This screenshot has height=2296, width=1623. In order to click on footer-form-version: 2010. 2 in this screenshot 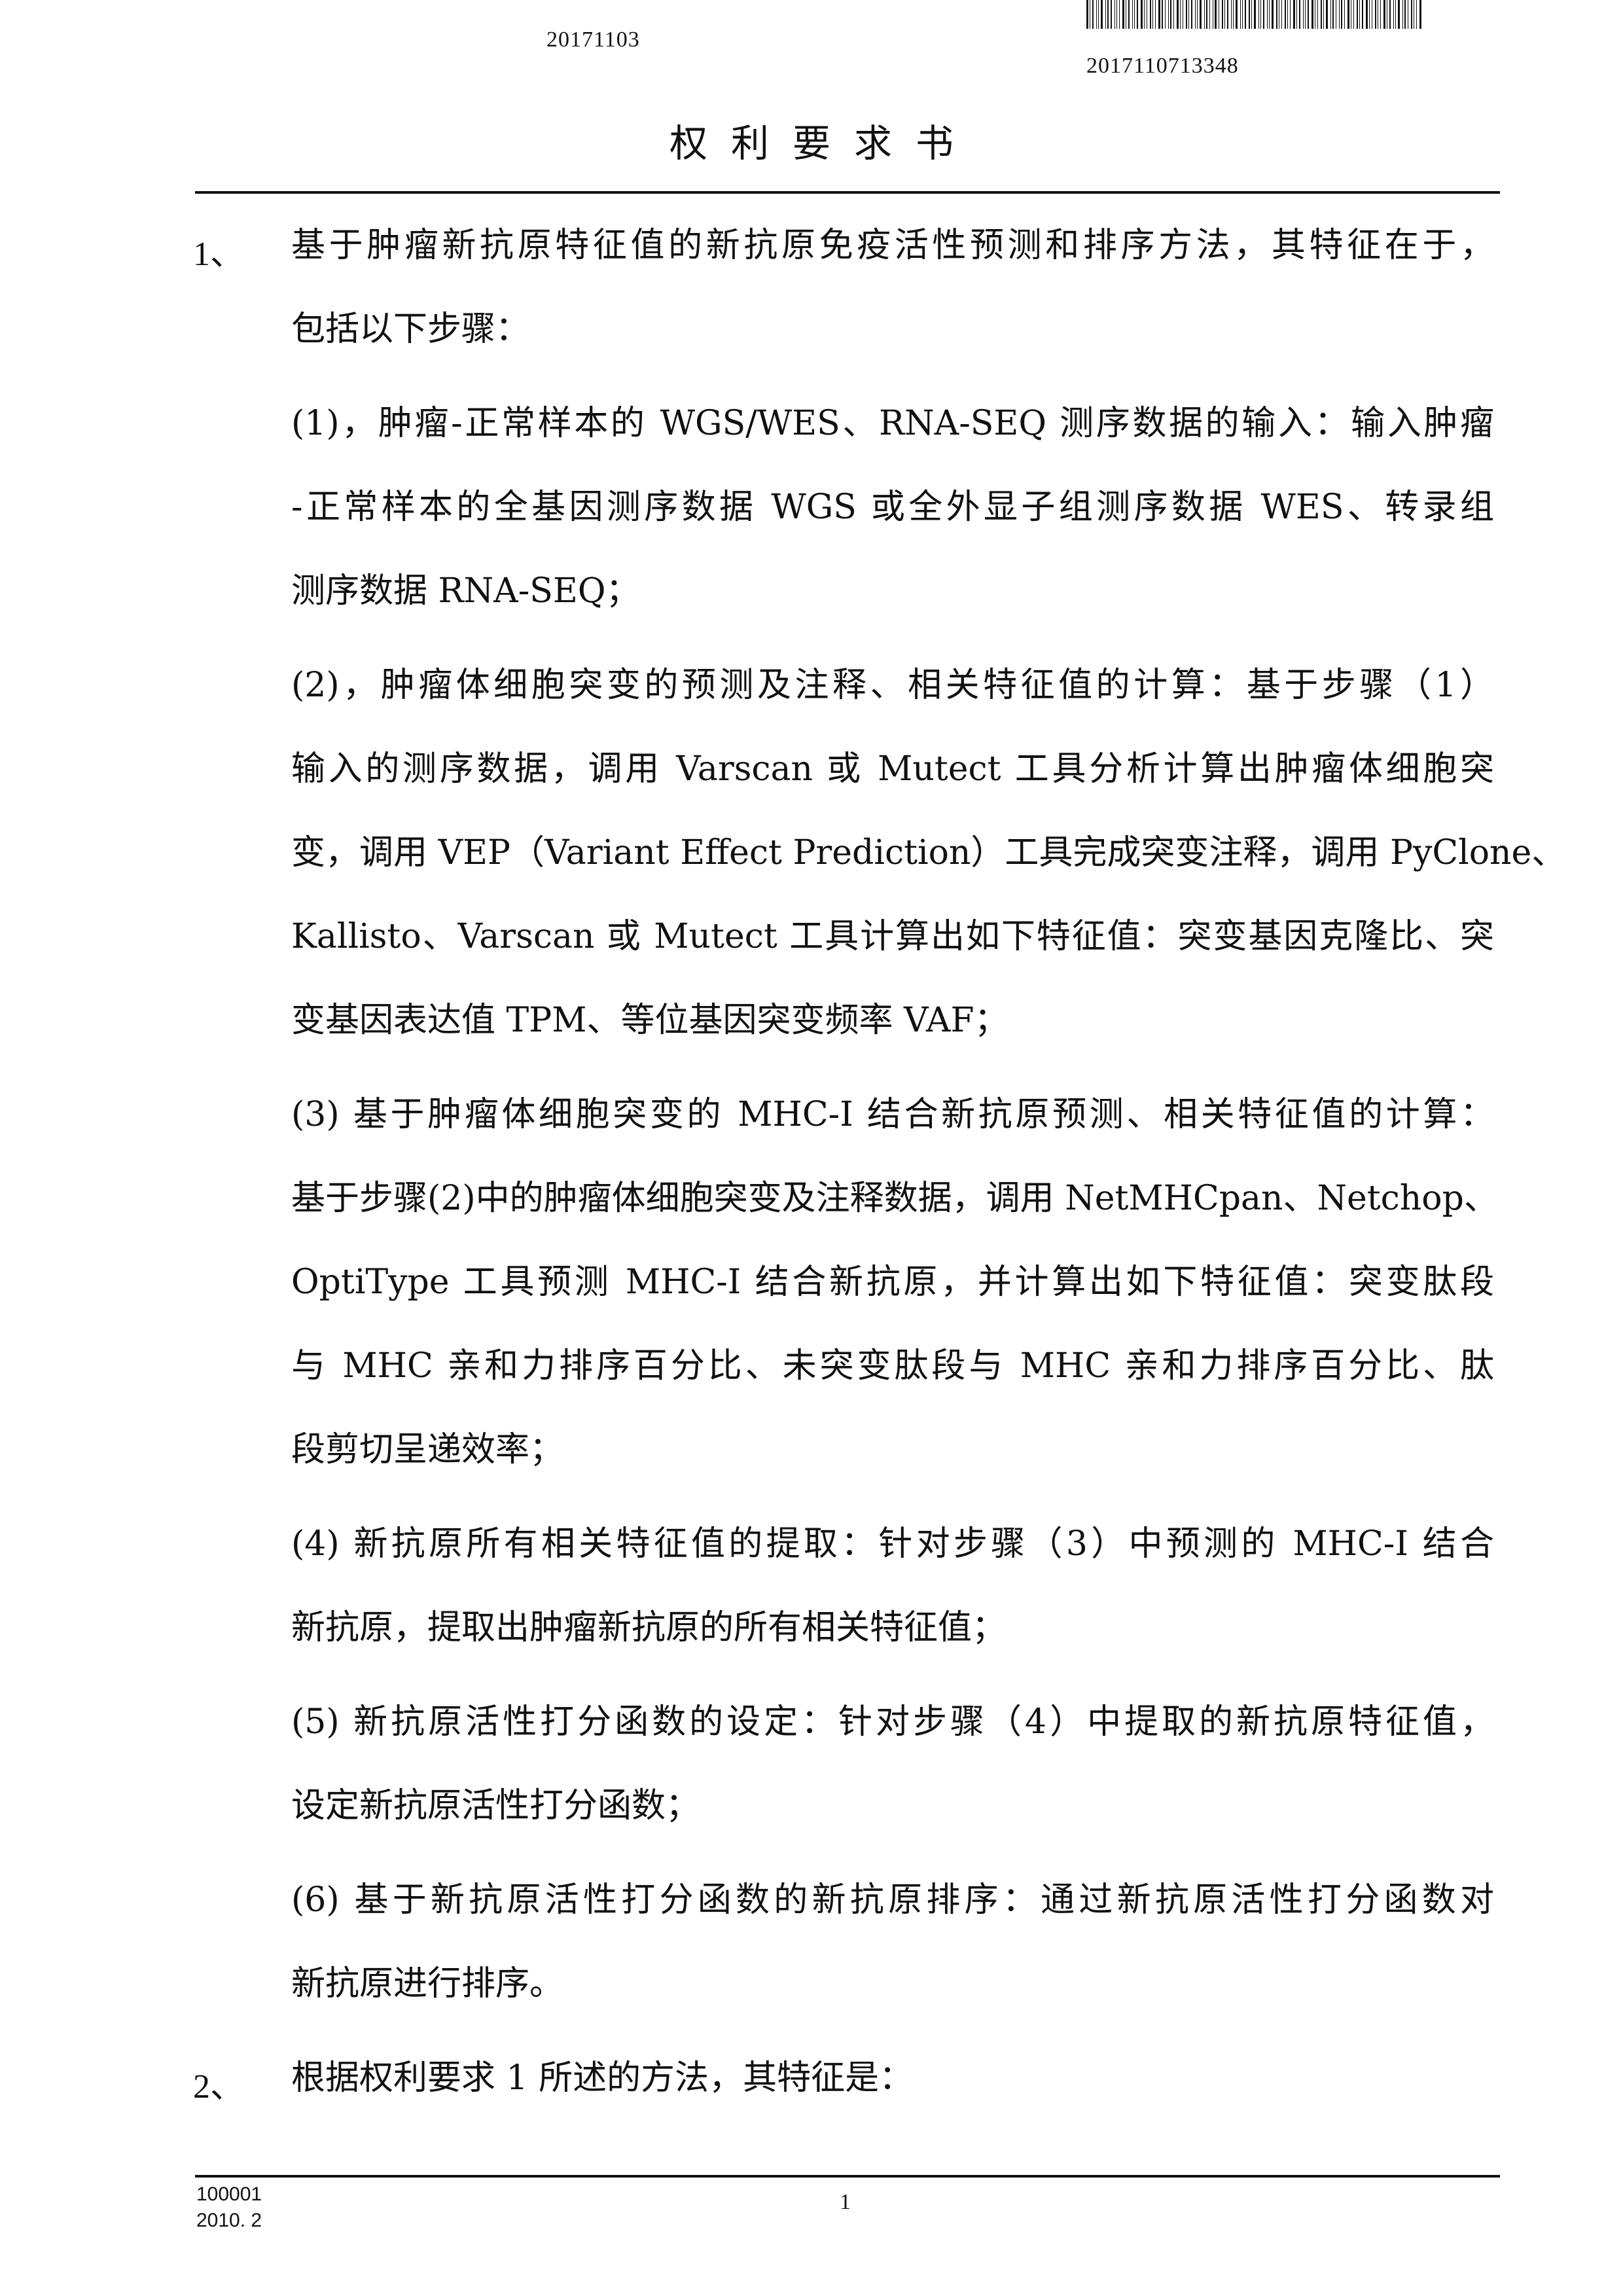, I will do `click(229, 2221)`.